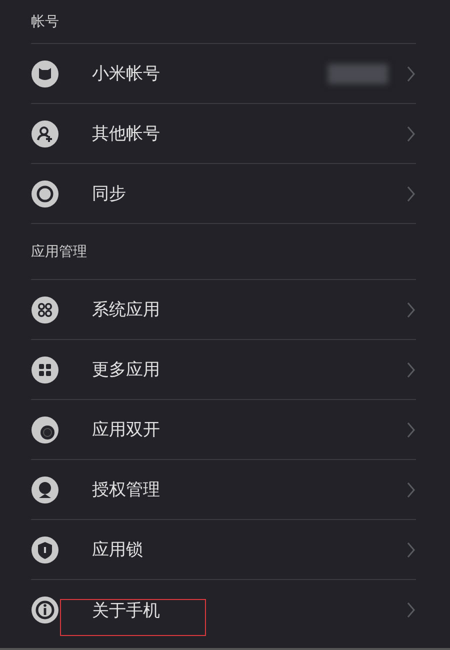 The image size is (450, 650). I want to click on person-icon, so click(45, 134).